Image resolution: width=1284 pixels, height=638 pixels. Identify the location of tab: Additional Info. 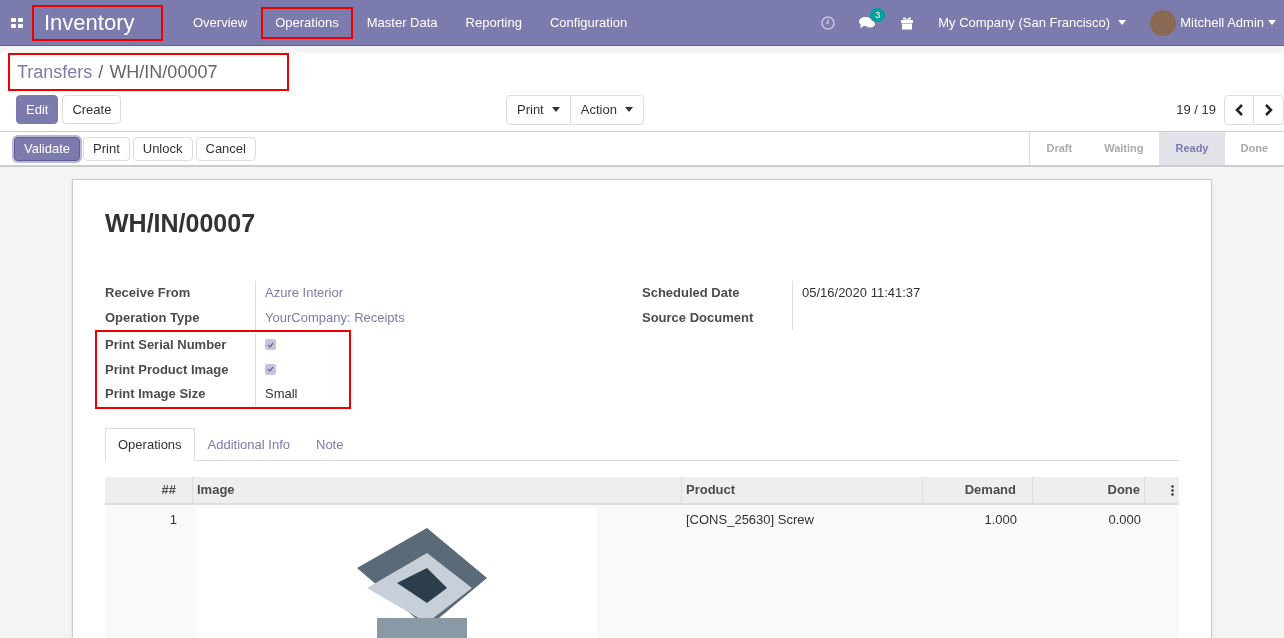
(248, 444).